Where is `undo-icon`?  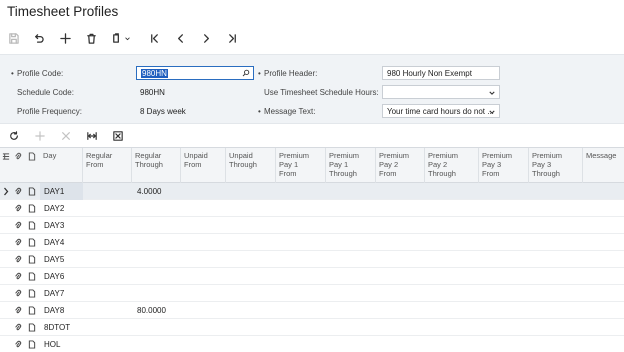 undo-icon is located at coordinates (39, 38).